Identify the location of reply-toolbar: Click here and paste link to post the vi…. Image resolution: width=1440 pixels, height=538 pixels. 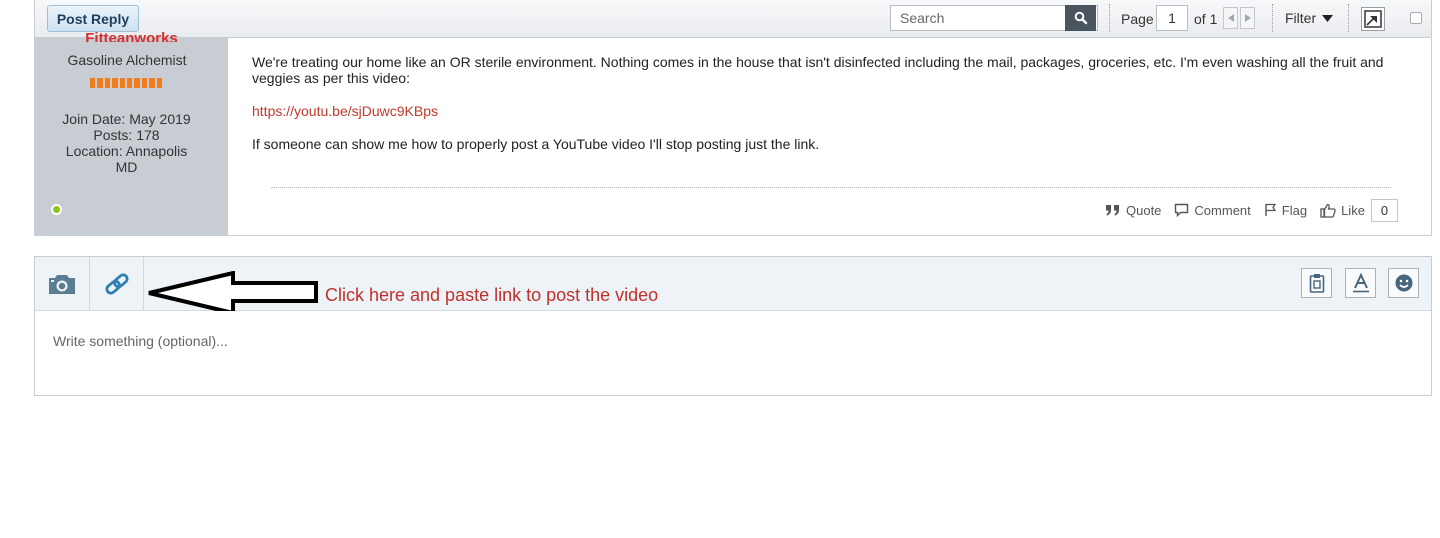
(733, 286).